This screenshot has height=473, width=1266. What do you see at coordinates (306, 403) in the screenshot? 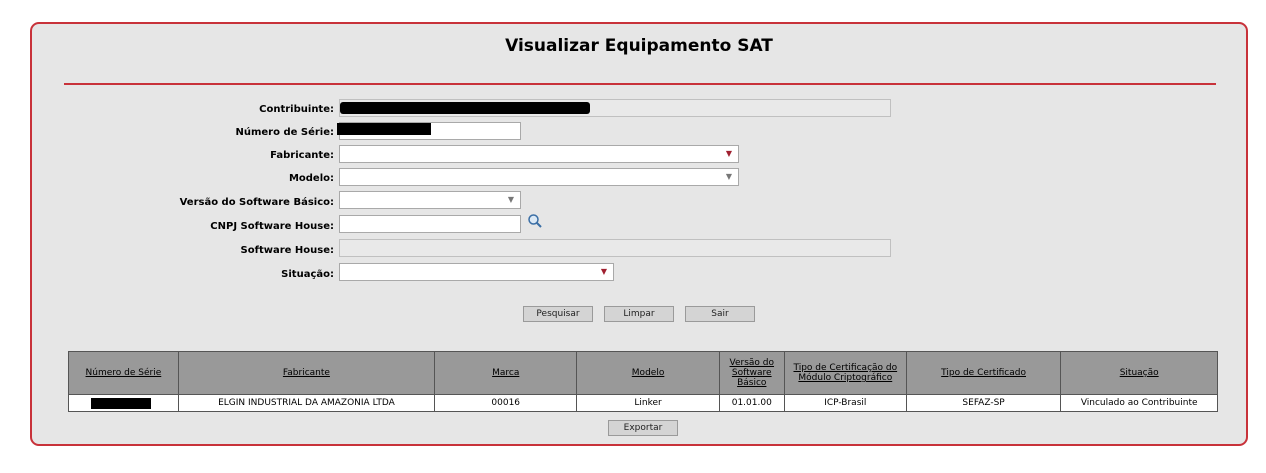
I see `cell-fabricante: ELGIN INDUSTRIAL DA AMAZONIA LTDA` at bounding box center [306, 403].